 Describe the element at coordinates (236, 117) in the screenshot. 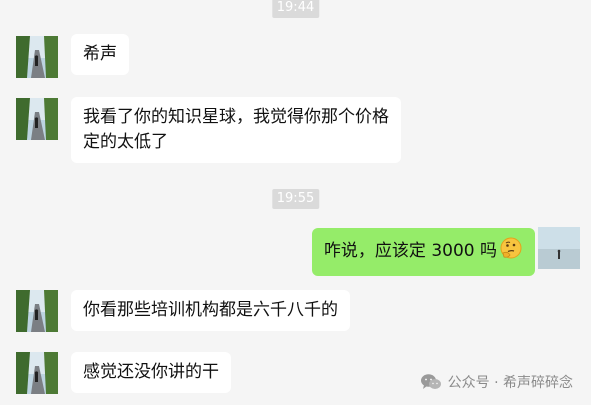

I see `message-text-line: 我看了你的知识星球，我觉得你那个价格` at that location.